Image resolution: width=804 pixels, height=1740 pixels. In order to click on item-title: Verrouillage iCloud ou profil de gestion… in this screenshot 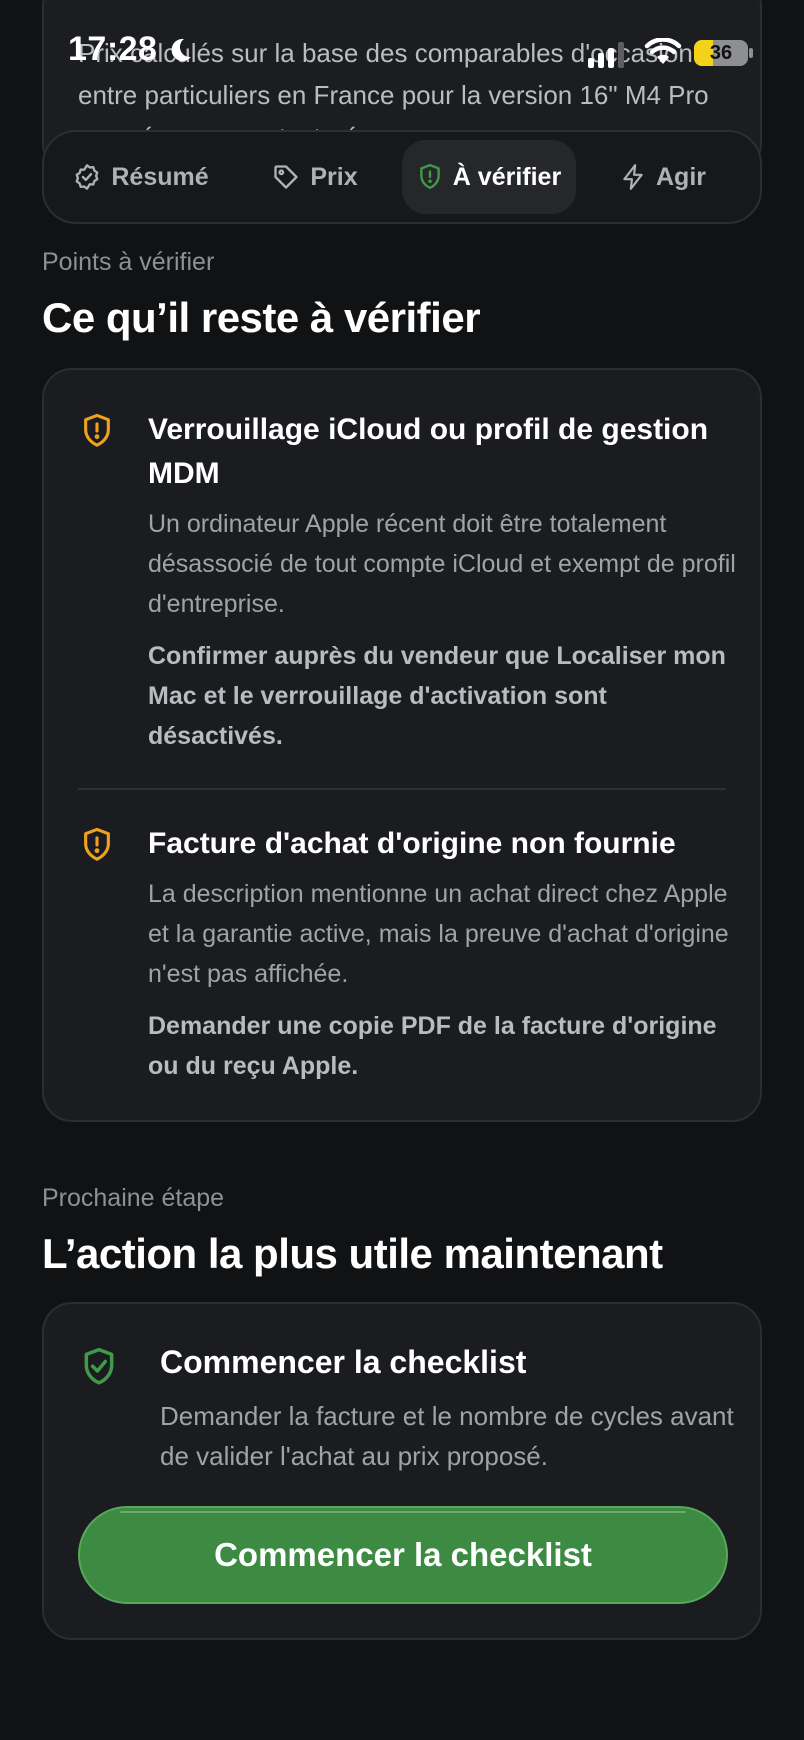, I will do `click(428, 451)`.